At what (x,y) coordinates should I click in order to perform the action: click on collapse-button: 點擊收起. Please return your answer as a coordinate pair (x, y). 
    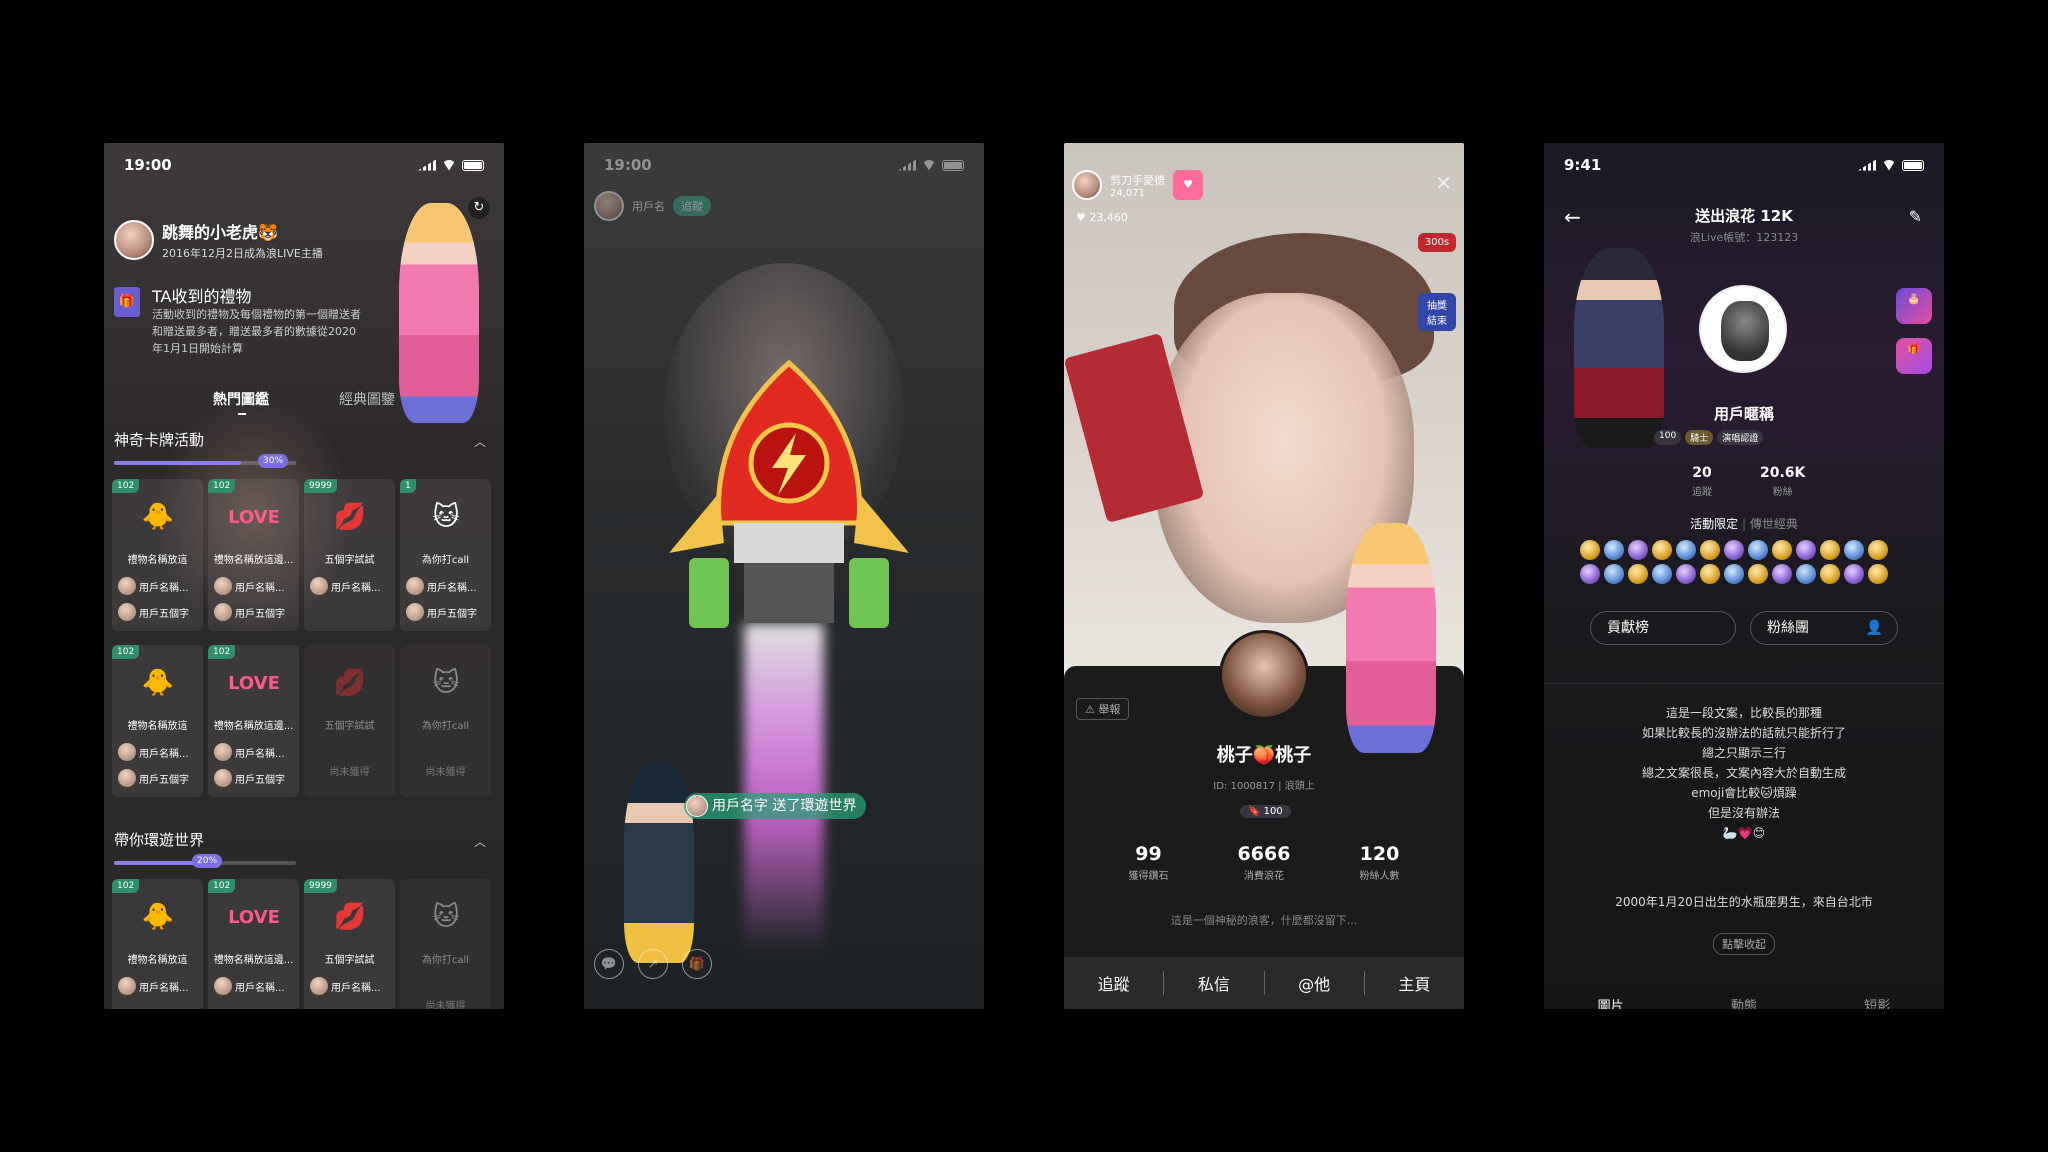
    Looking at the image, I should click on (1744, 944).